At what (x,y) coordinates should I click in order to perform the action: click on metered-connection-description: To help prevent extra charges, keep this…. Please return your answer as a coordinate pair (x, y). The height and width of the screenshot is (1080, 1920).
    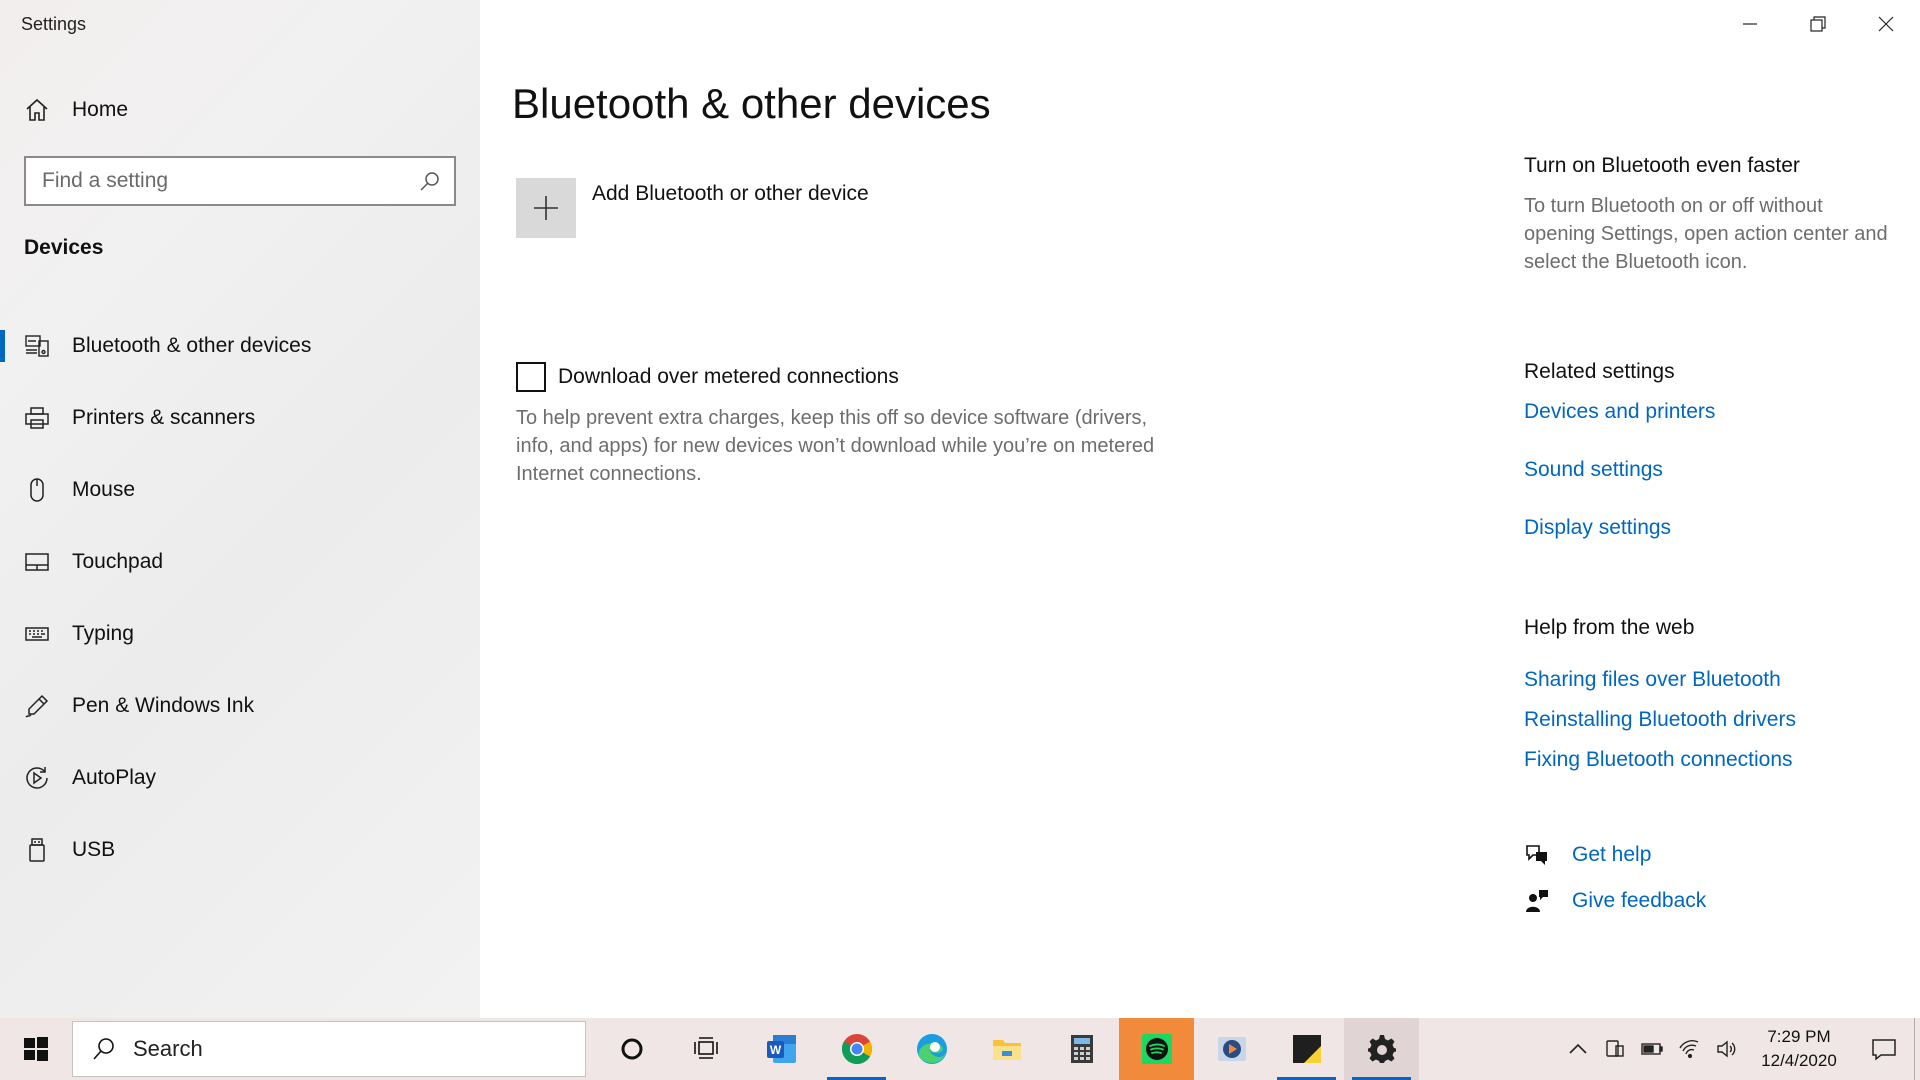
    Looking at the image, I should click on (835, 446).